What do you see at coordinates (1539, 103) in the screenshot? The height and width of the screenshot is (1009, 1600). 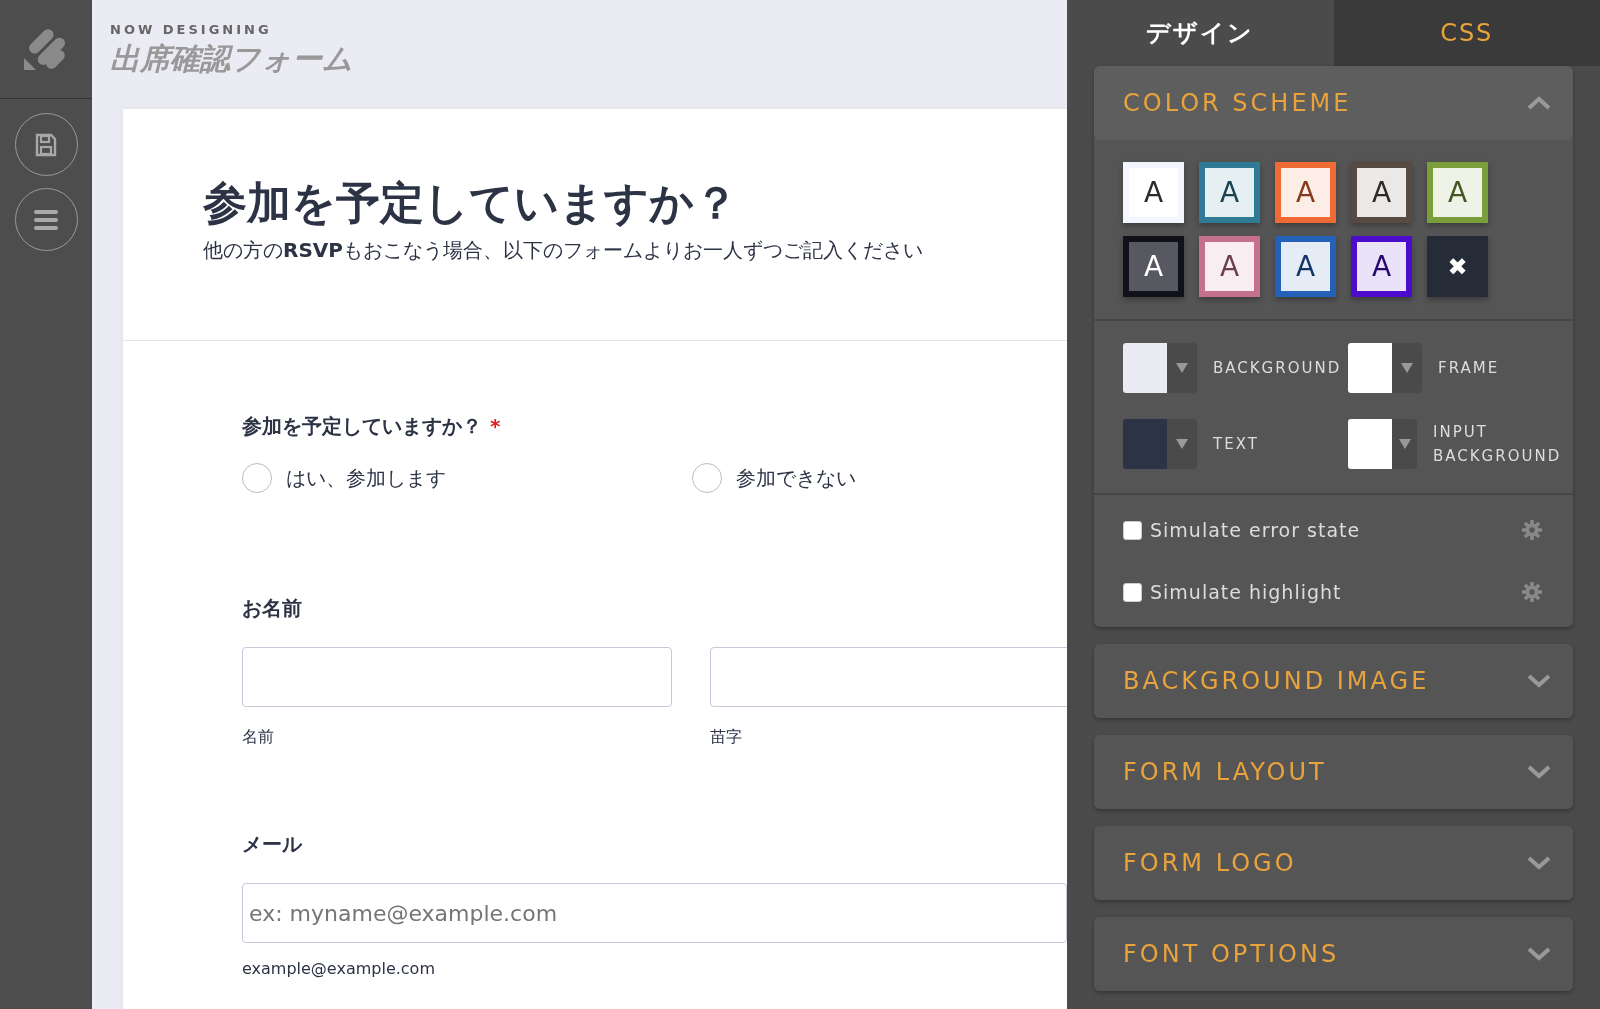 I see `chevron-up-icon` at bounding box center [1539, 103].